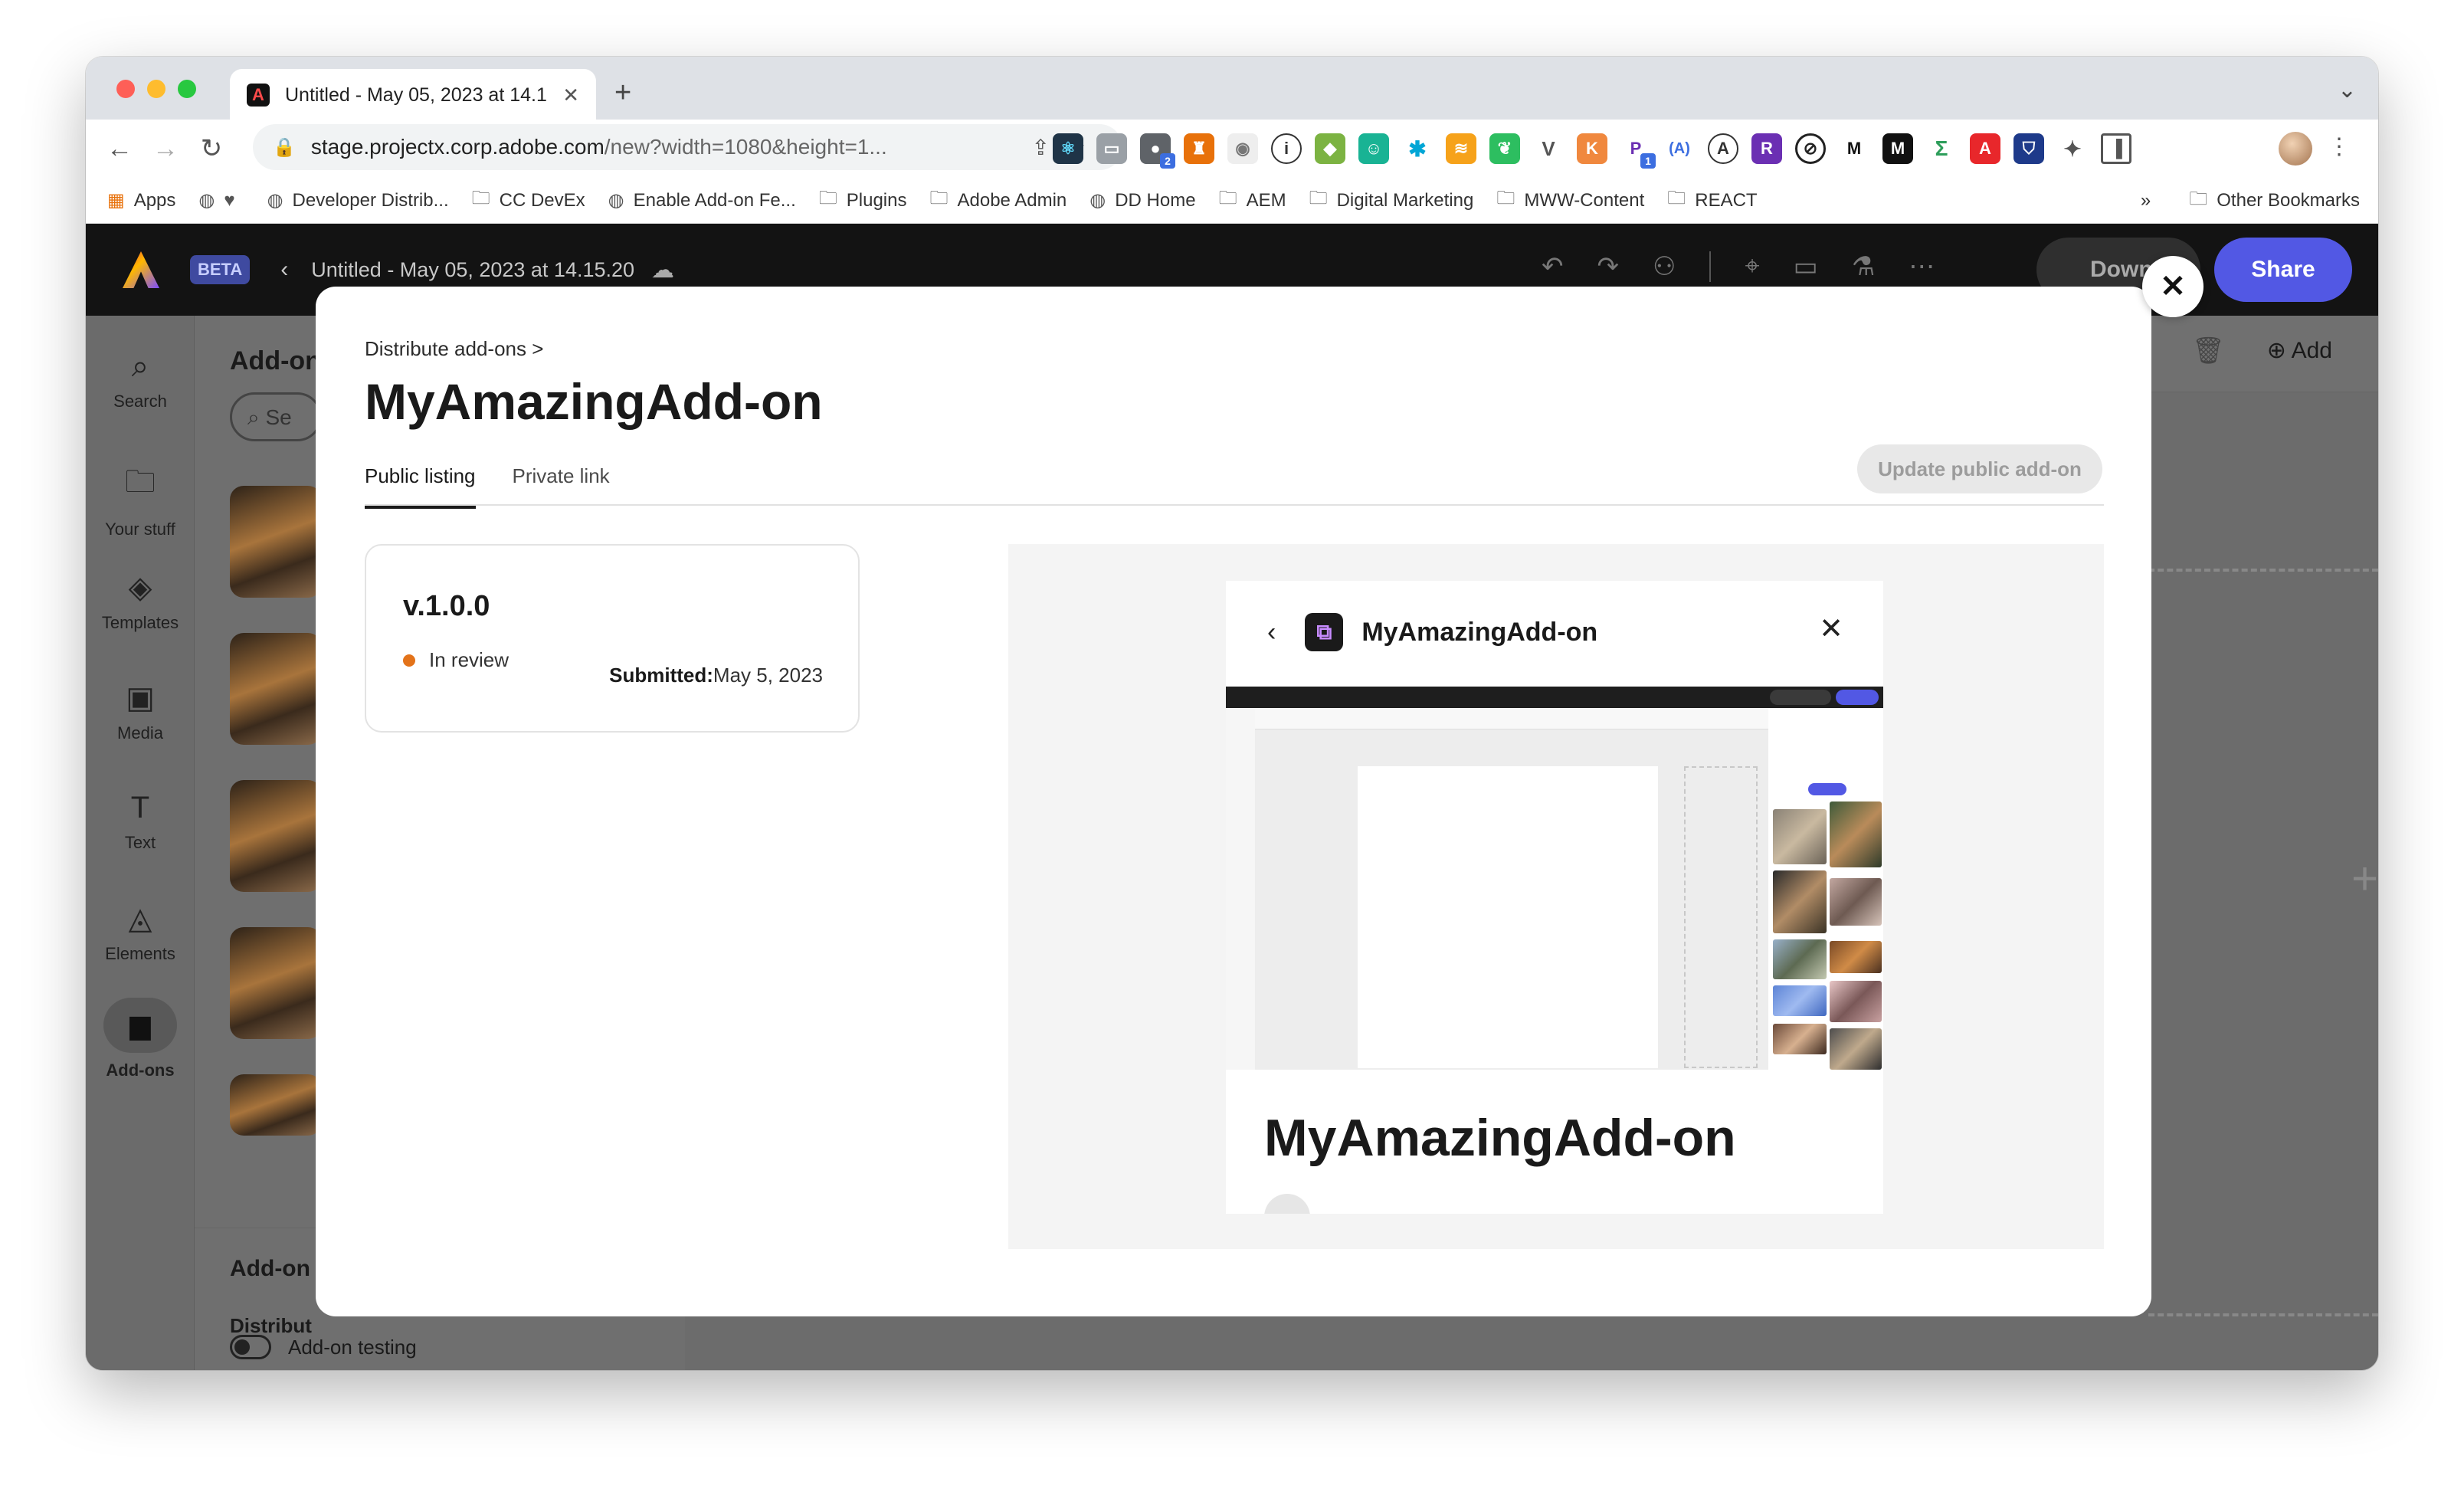 Image resolution: width=2464 pixels, height=1485 pixels. Describe the element at coordinates (1922, 266) in the screenshot. I see `more-options-icon: ⋯` at that location.